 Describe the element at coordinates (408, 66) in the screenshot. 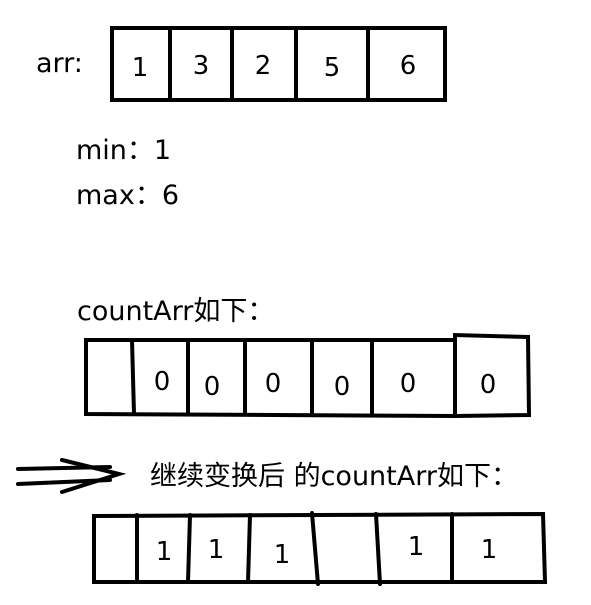

I see `arr-cell: 6` at that location.